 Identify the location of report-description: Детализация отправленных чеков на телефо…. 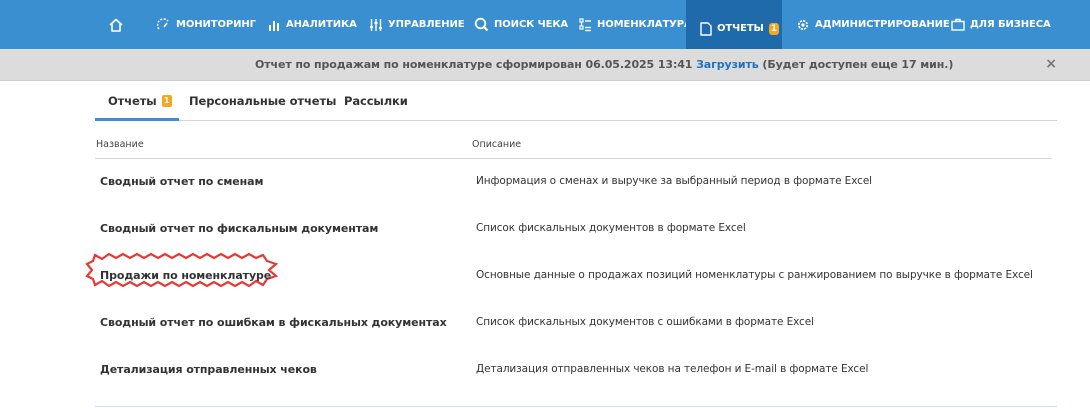
(672, 369).